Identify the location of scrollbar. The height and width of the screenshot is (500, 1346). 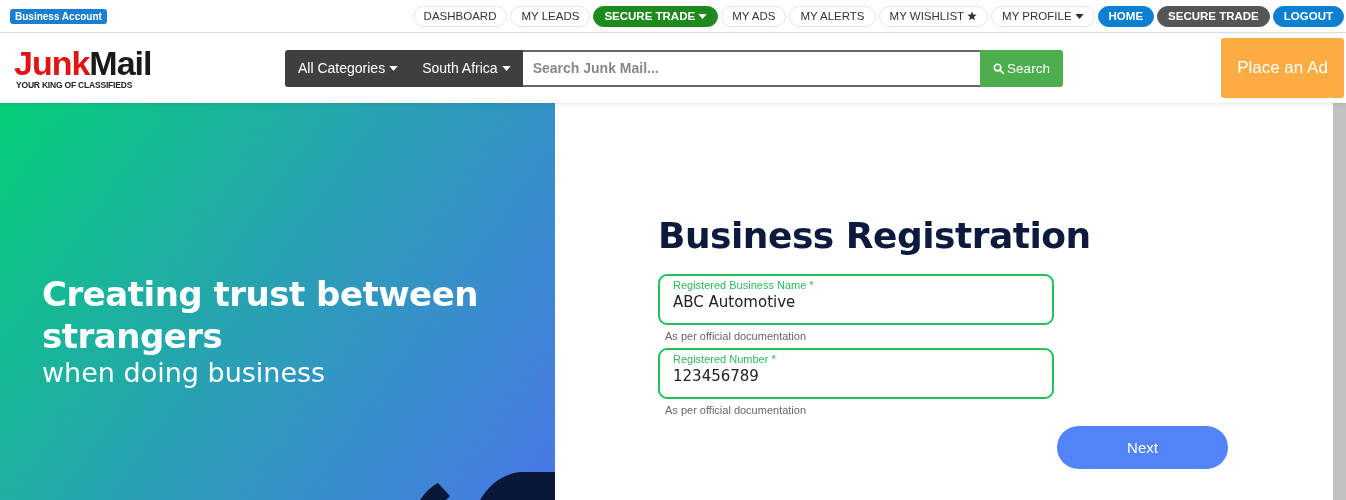
(1339, 301).